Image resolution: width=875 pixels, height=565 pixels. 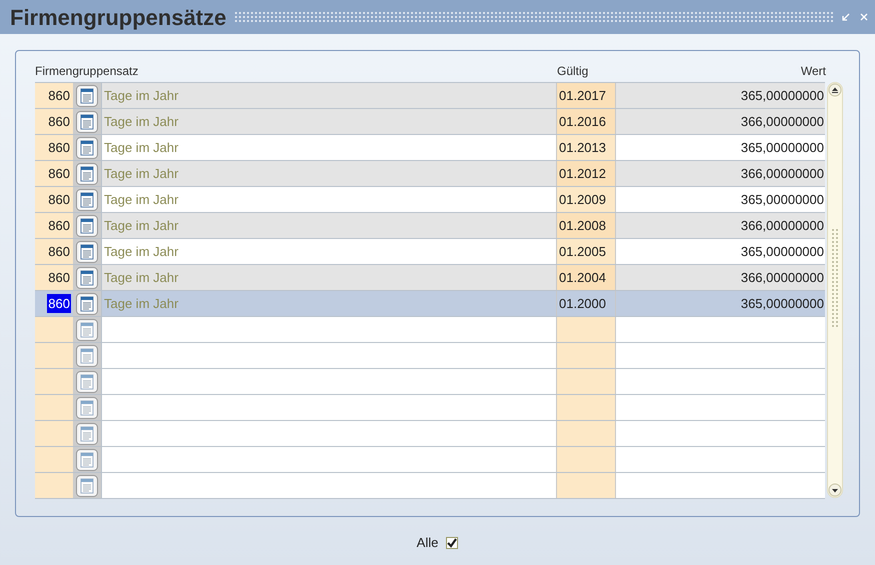 What do you see at coordinates (586, 199) in the screenshot?
I see `date-cell: 01.2009` at bounding box center [586, 199].